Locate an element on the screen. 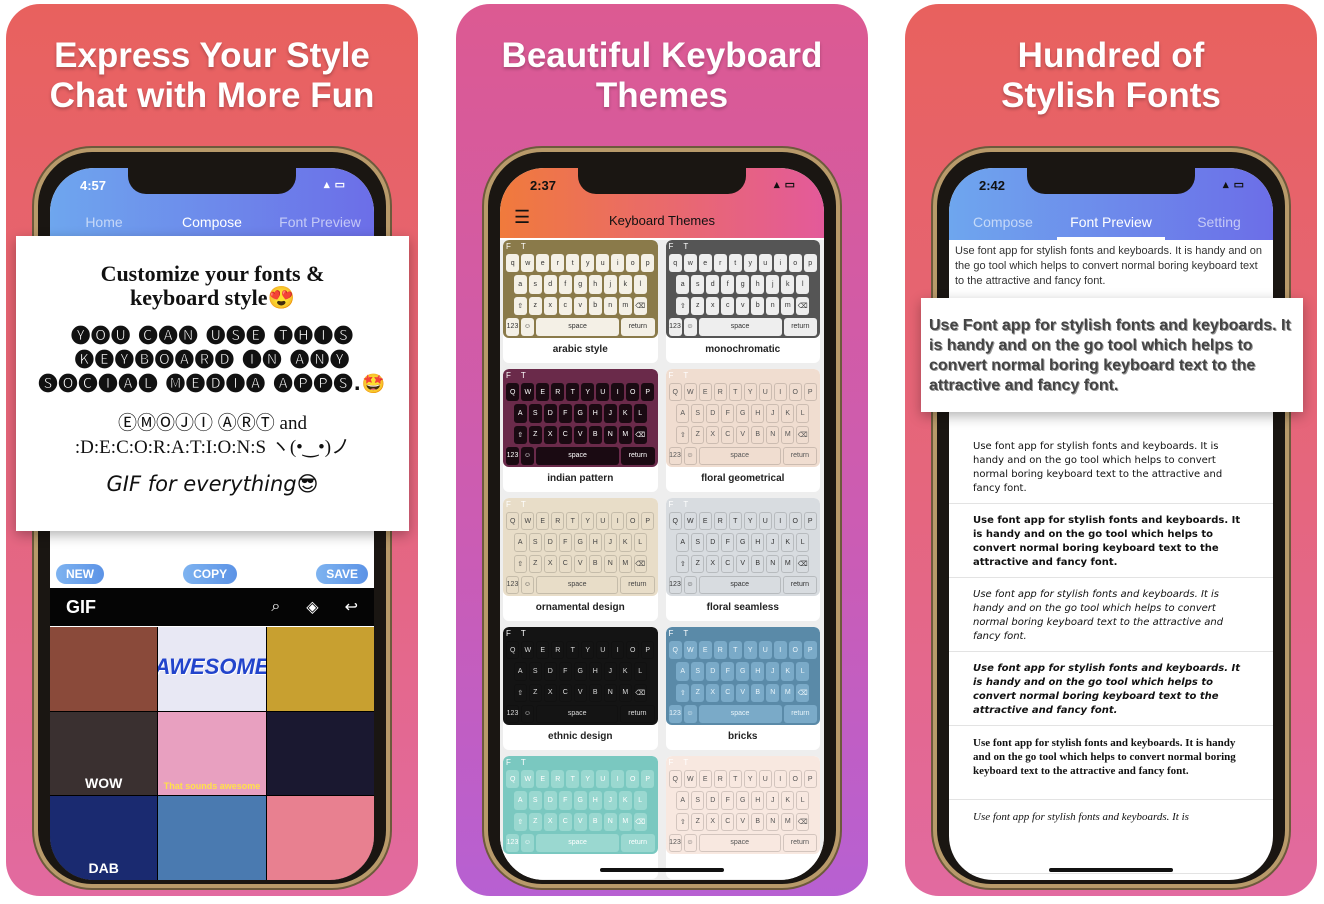  key: D is located at coordinates (713, 800).